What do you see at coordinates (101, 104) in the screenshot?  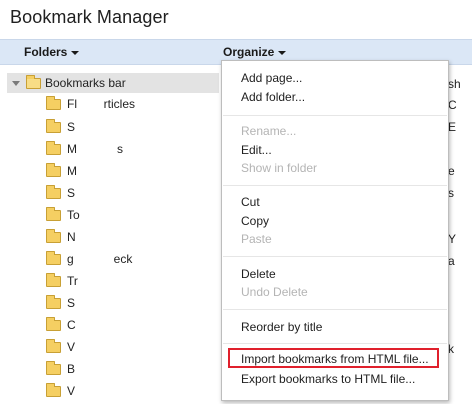 I see `tree-item-label: Fl rticles` at bounding box center [101, 104].